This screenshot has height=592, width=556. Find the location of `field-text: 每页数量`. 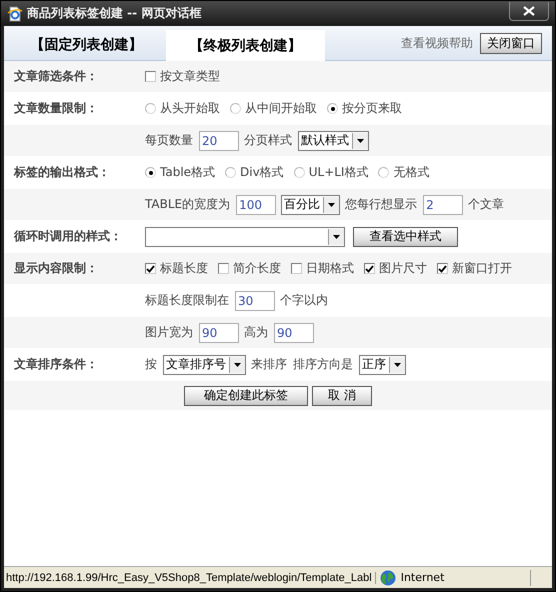

field-text: 每页数量 is located at coordinates (169, 140).